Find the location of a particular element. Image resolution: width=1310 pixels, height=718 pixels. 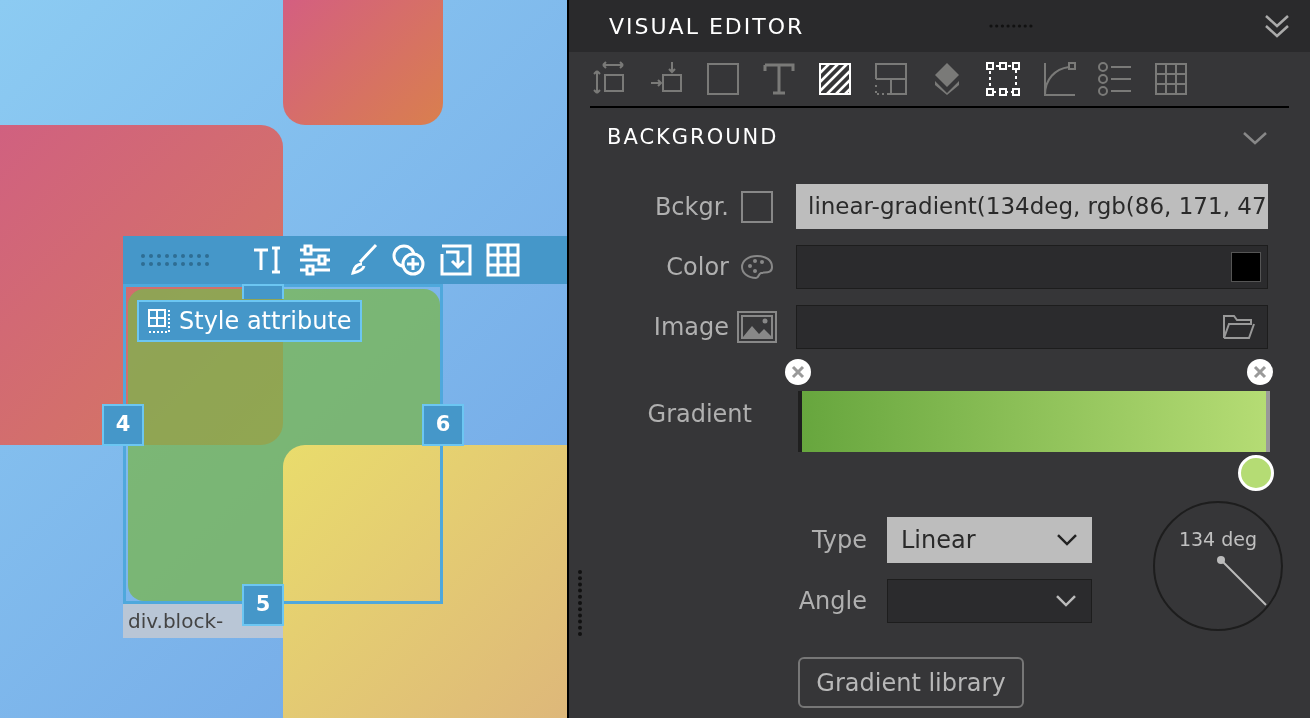

sliders-icon is located at coordinates (315, 260).